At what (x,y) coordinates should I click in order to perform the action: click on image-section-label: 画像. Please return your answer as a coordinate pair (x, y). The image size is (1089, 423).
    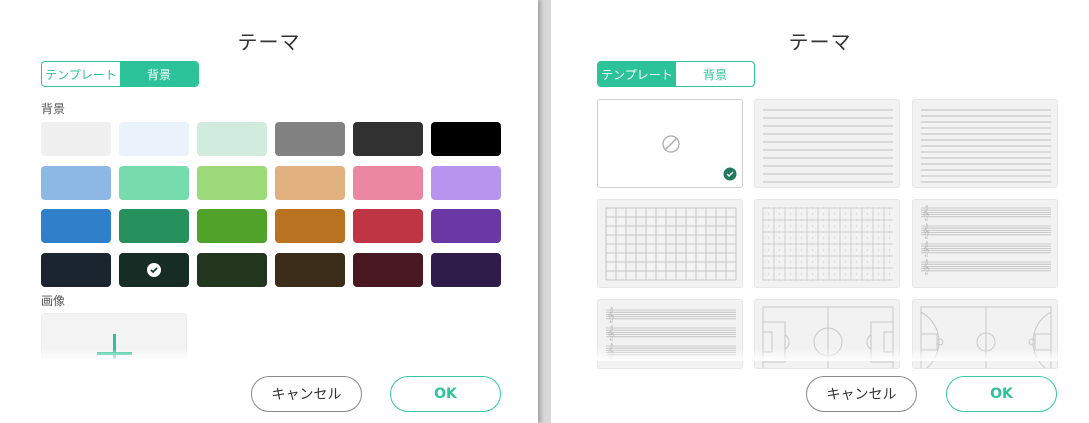
    Looking at the image, I should click on (53, 301).